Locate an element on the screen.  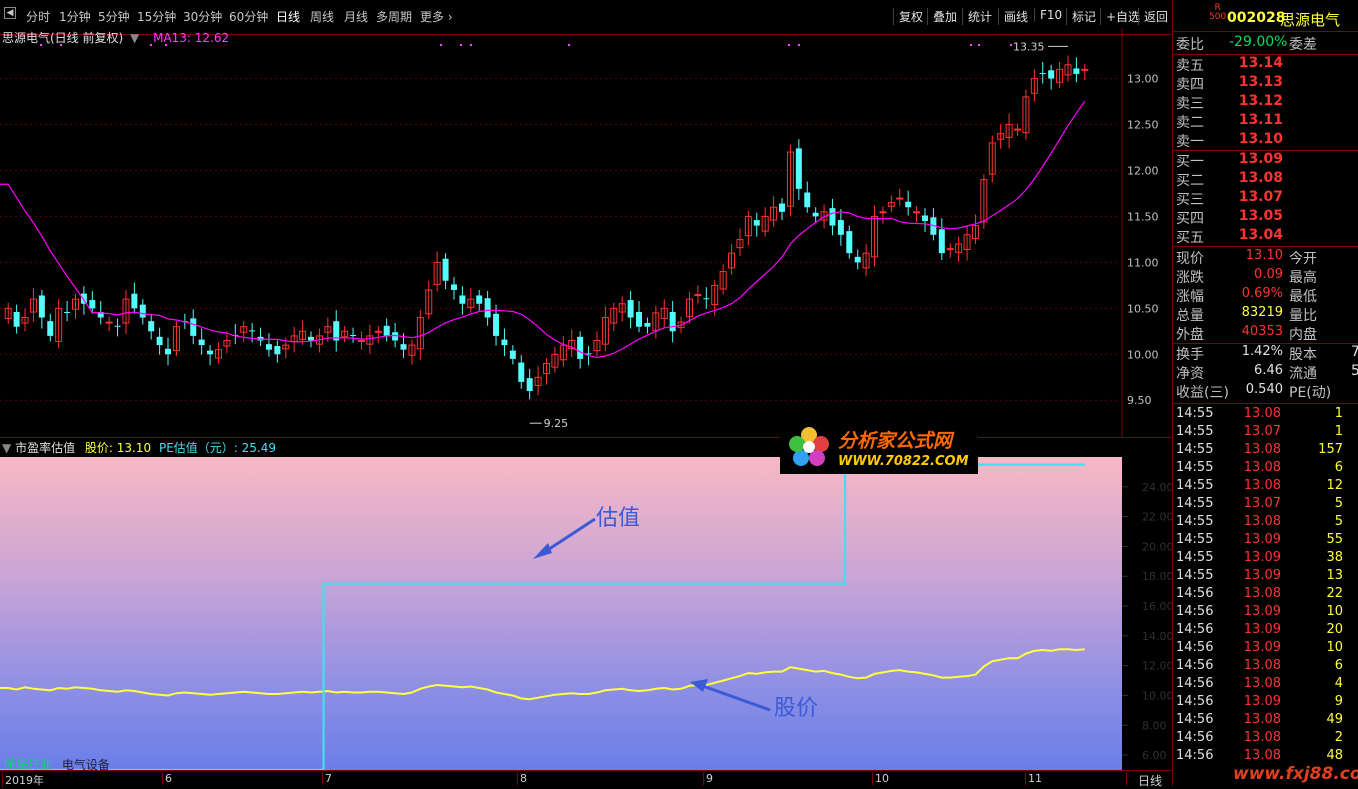
add-watchlist-button: +自选 is located at coordinates (1120, 16).